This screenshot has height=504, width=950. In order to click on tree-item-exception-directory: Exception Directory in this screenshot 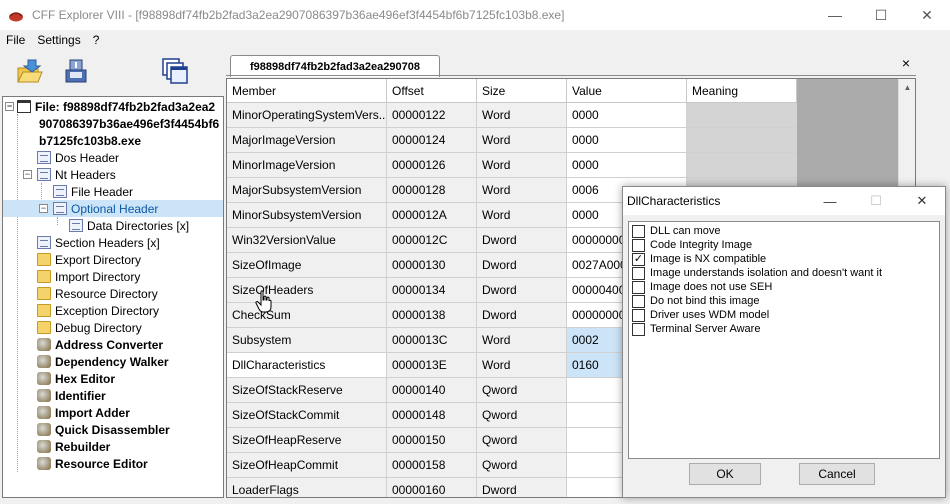, I will do `click(98, 310)`.